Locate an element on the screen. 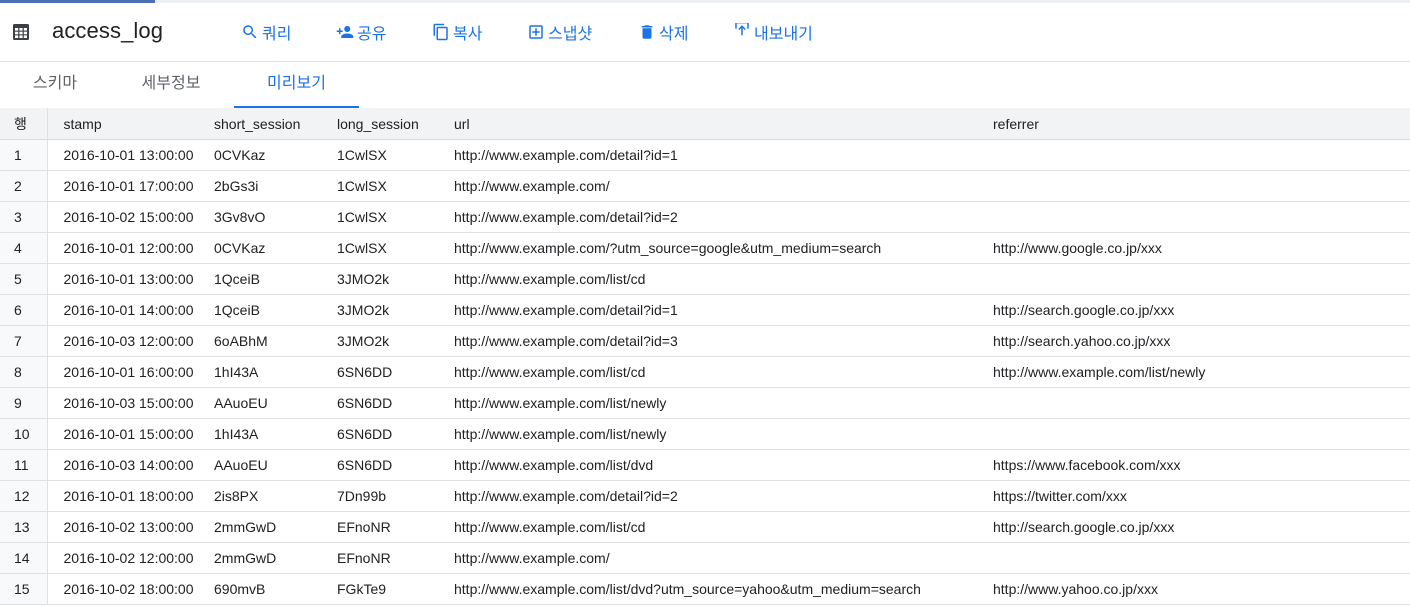 Image resolution: width=1410 pixels, height=607 pixels. share-button: 공유 is located at coordinates (383, 32).